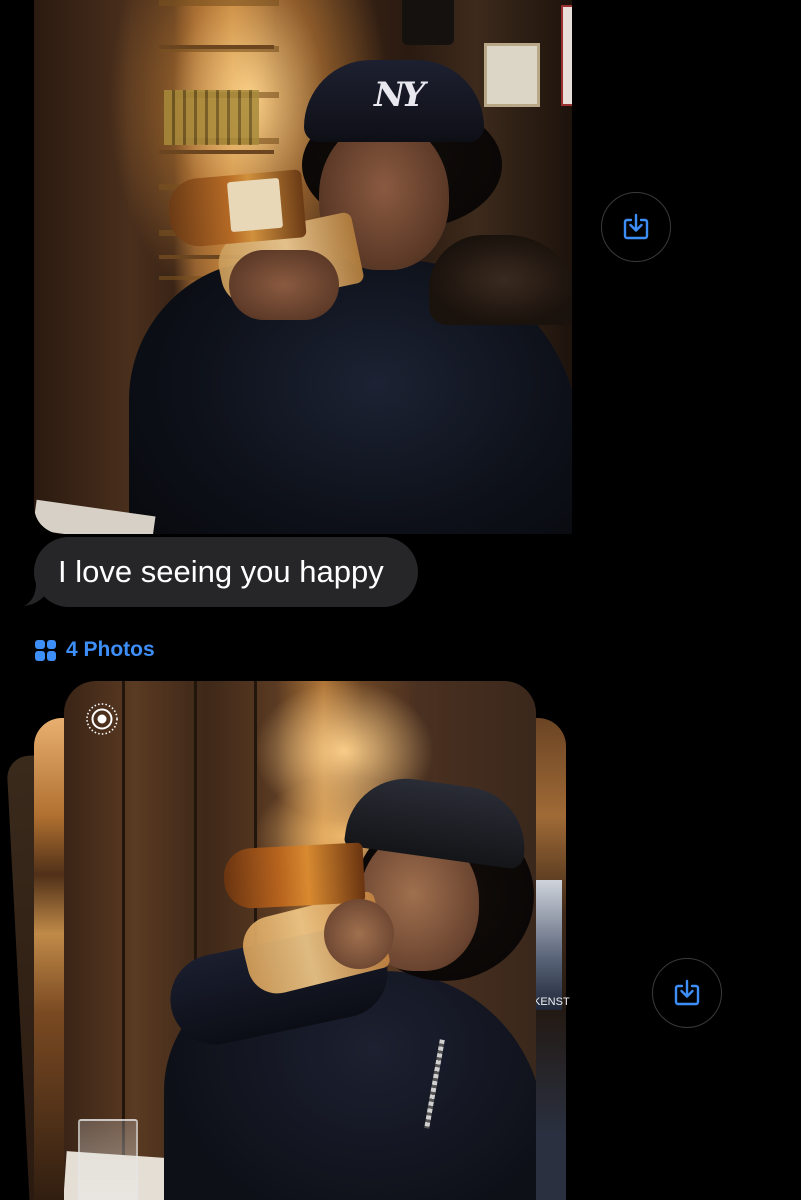  I want to click on live-photo-badge, so click(102, 719).